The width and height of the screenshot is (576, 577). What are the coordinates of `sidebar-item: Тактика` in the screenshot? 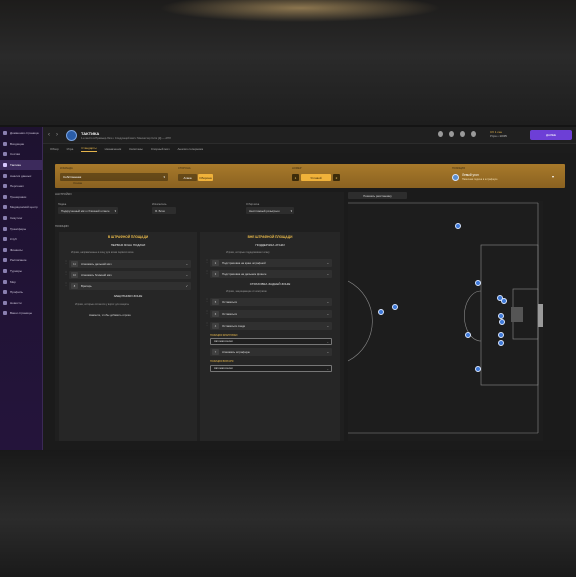 It's located at (21, 165).